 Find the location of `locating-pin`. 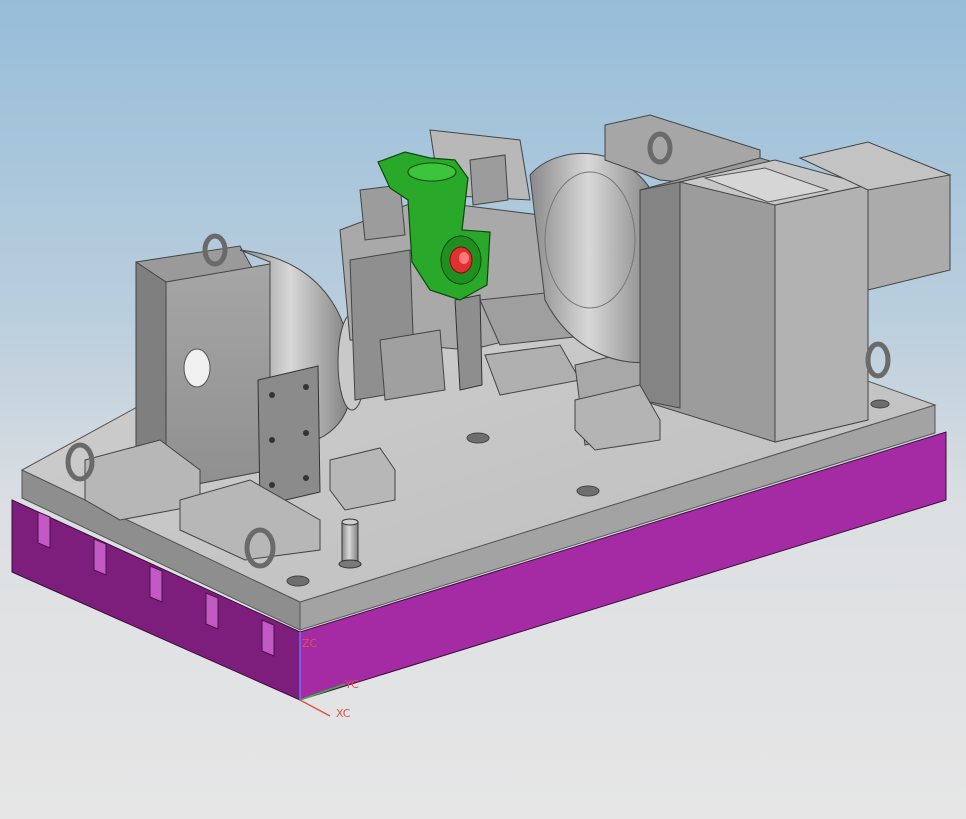

locating-pin is located at coordinates (350, 543).